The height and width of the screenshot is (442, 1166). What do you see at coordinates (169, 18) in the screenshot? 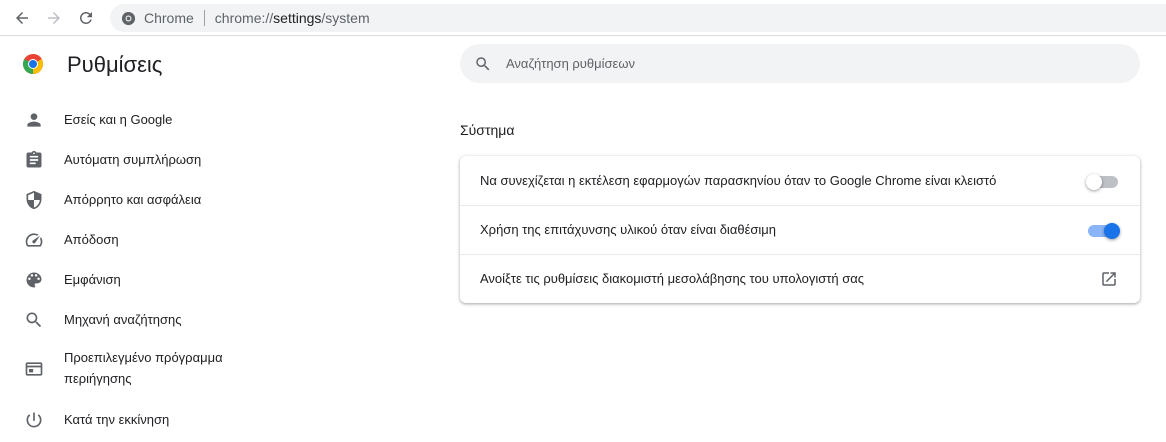
I see `site-label: Chrome` at bounding box center [169, 18].